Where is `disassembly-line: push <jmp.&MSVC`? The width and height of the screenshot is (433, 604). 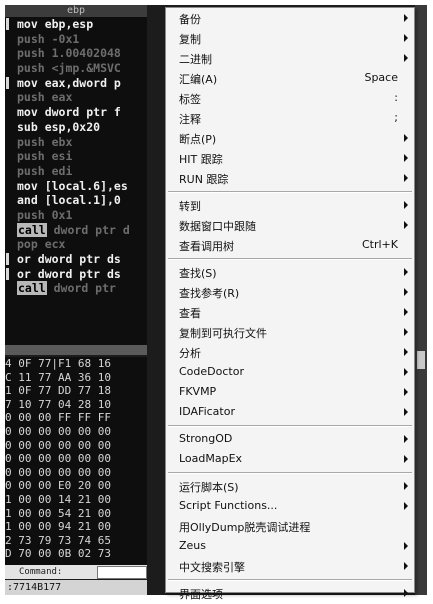 disassembly-line: push <jmp.&MSVC is located at coordinates (76, 68).